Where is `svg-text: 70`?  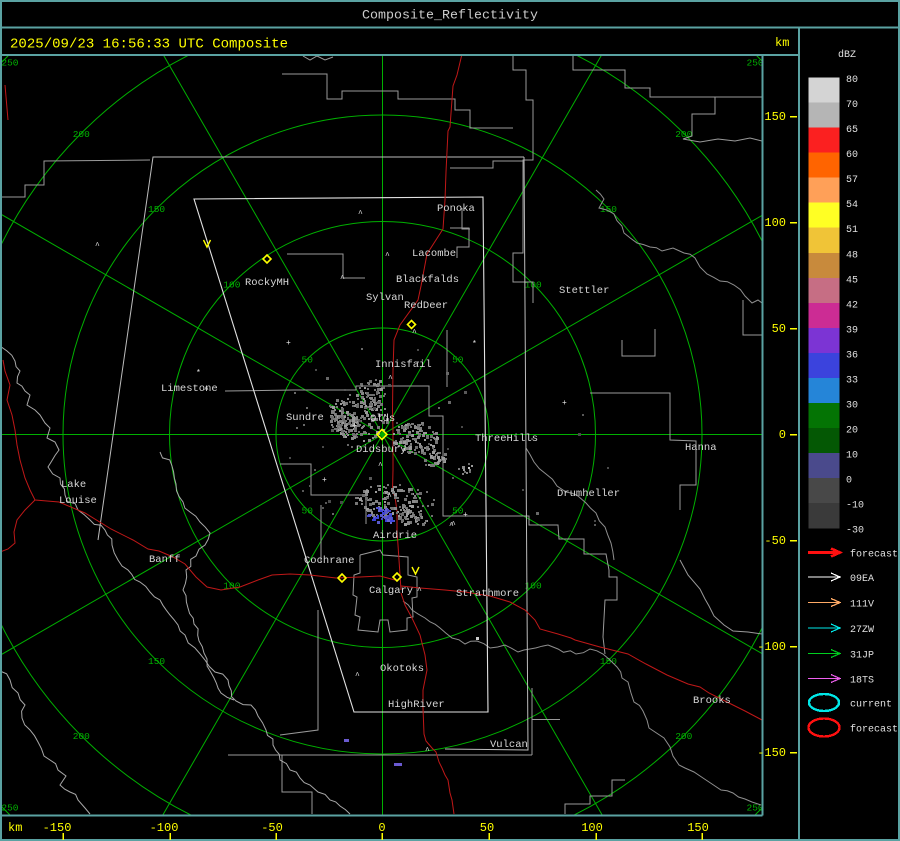
svg-text: 70 is located at coordinates (852, 105).